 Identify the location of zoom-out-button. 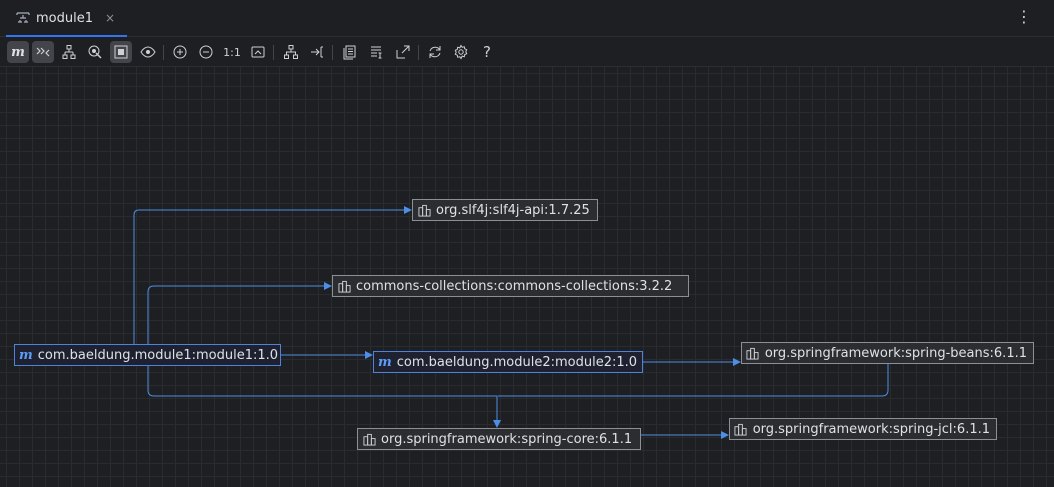
(206, 52).